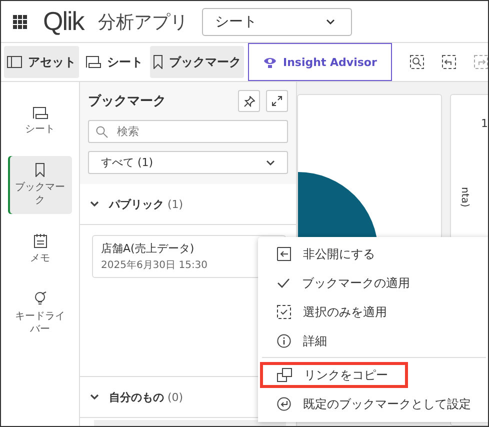 The image size is (489, 427). I want to click on search-field: 検索, so click(188, 131).